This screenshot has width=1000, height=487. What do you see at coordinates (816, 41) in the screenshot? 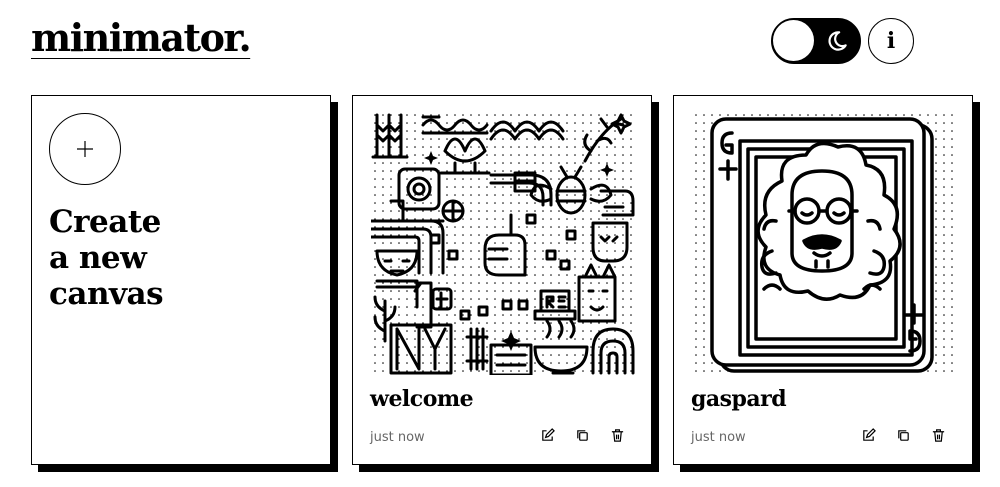
I see `theme-toggle` at bounding box center [816, 41].